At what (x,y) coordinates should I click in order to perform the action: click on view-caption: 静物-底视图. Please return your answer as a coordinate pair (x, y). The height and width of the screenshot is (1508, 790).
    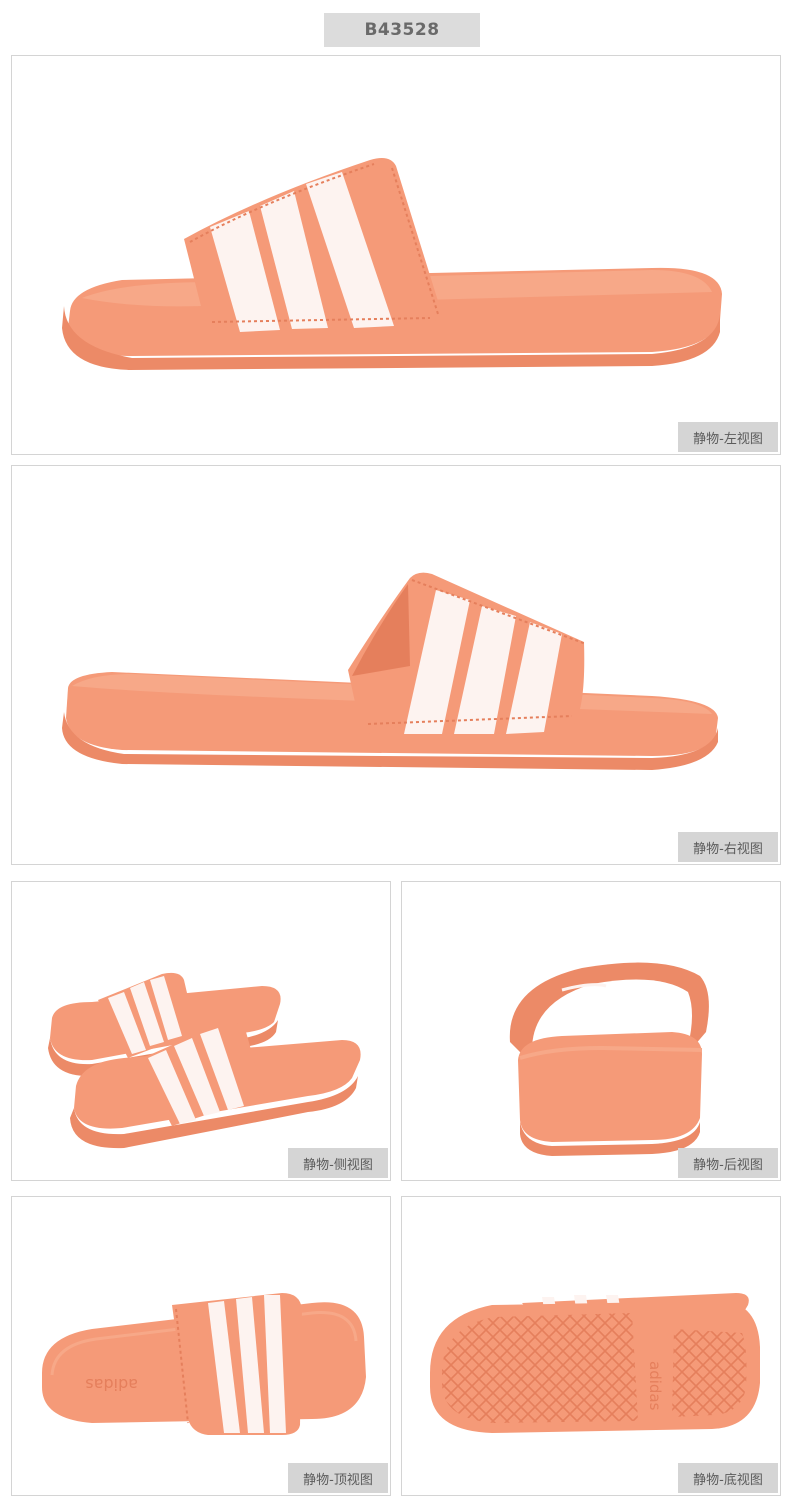
    Looking at the image, I should click on (728, 1478).